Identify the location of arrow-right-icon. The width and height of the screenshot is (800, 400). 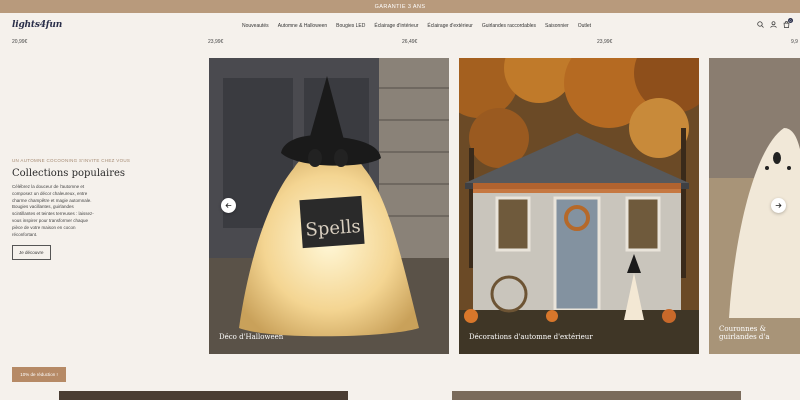
(778, 205).